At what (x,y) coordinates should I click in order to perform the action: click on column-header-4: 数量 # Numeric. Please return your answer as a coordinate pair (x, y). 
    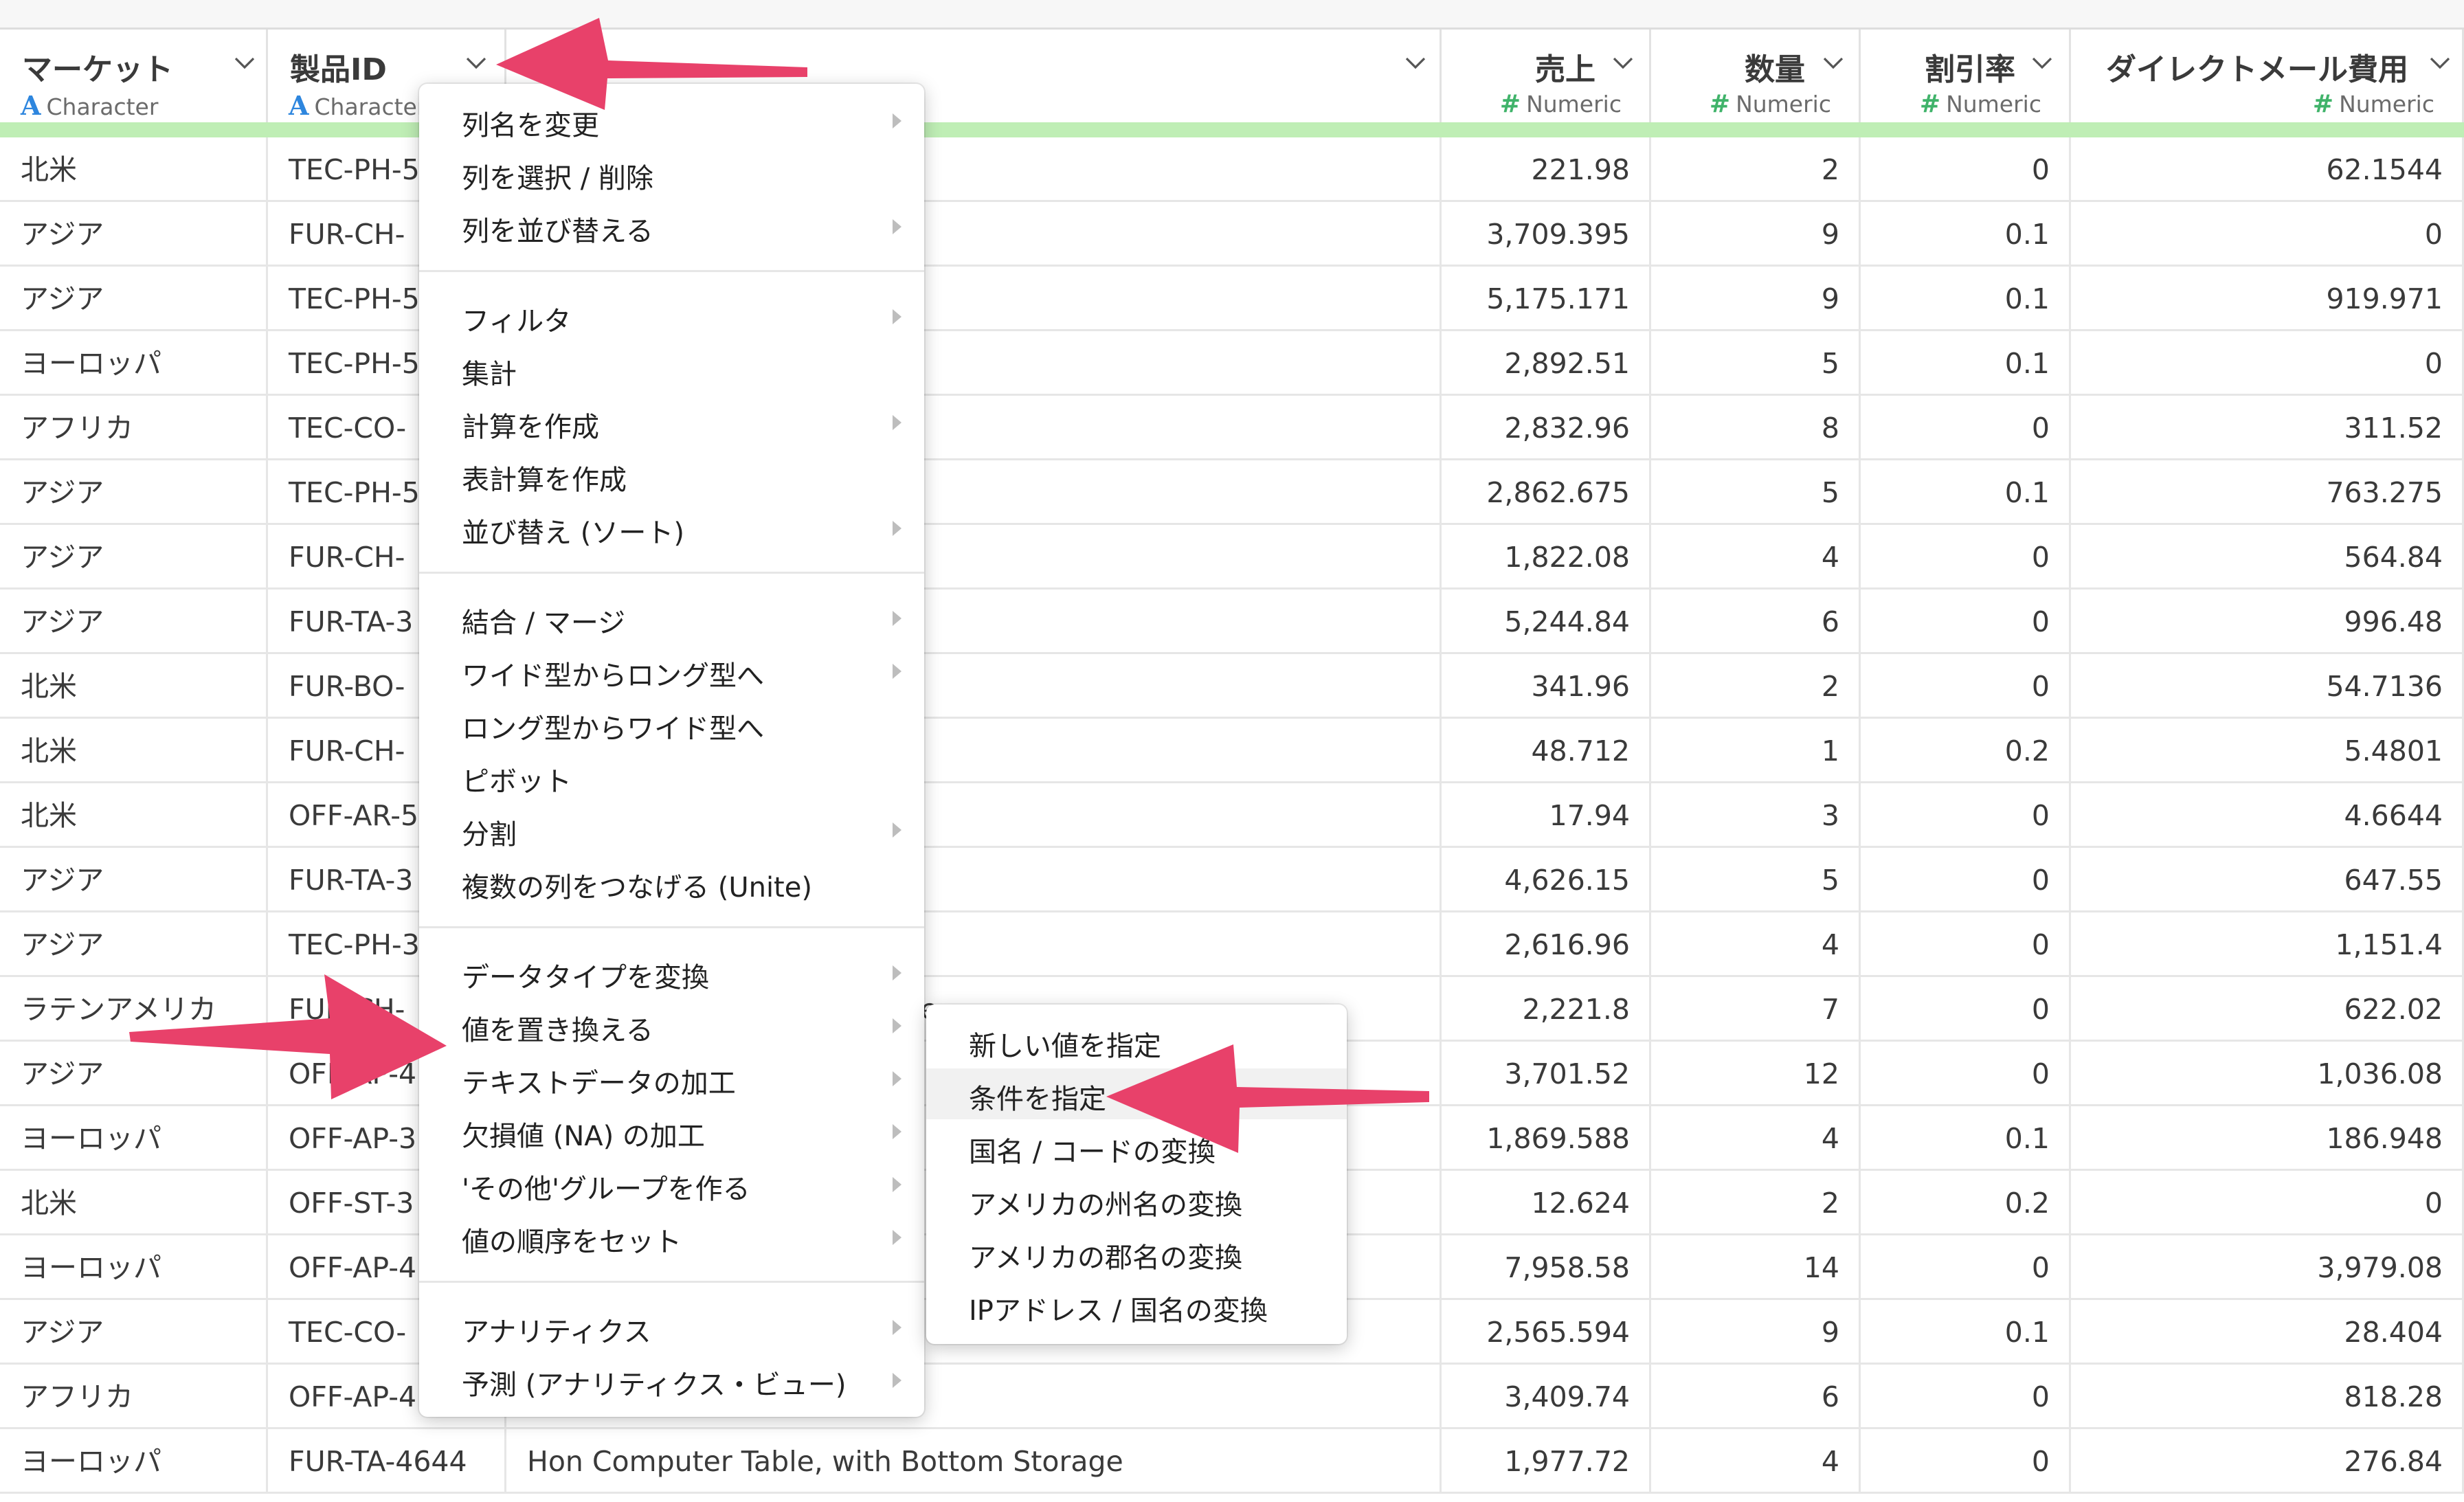
    Looking at the image, I should click on (1756, 76).